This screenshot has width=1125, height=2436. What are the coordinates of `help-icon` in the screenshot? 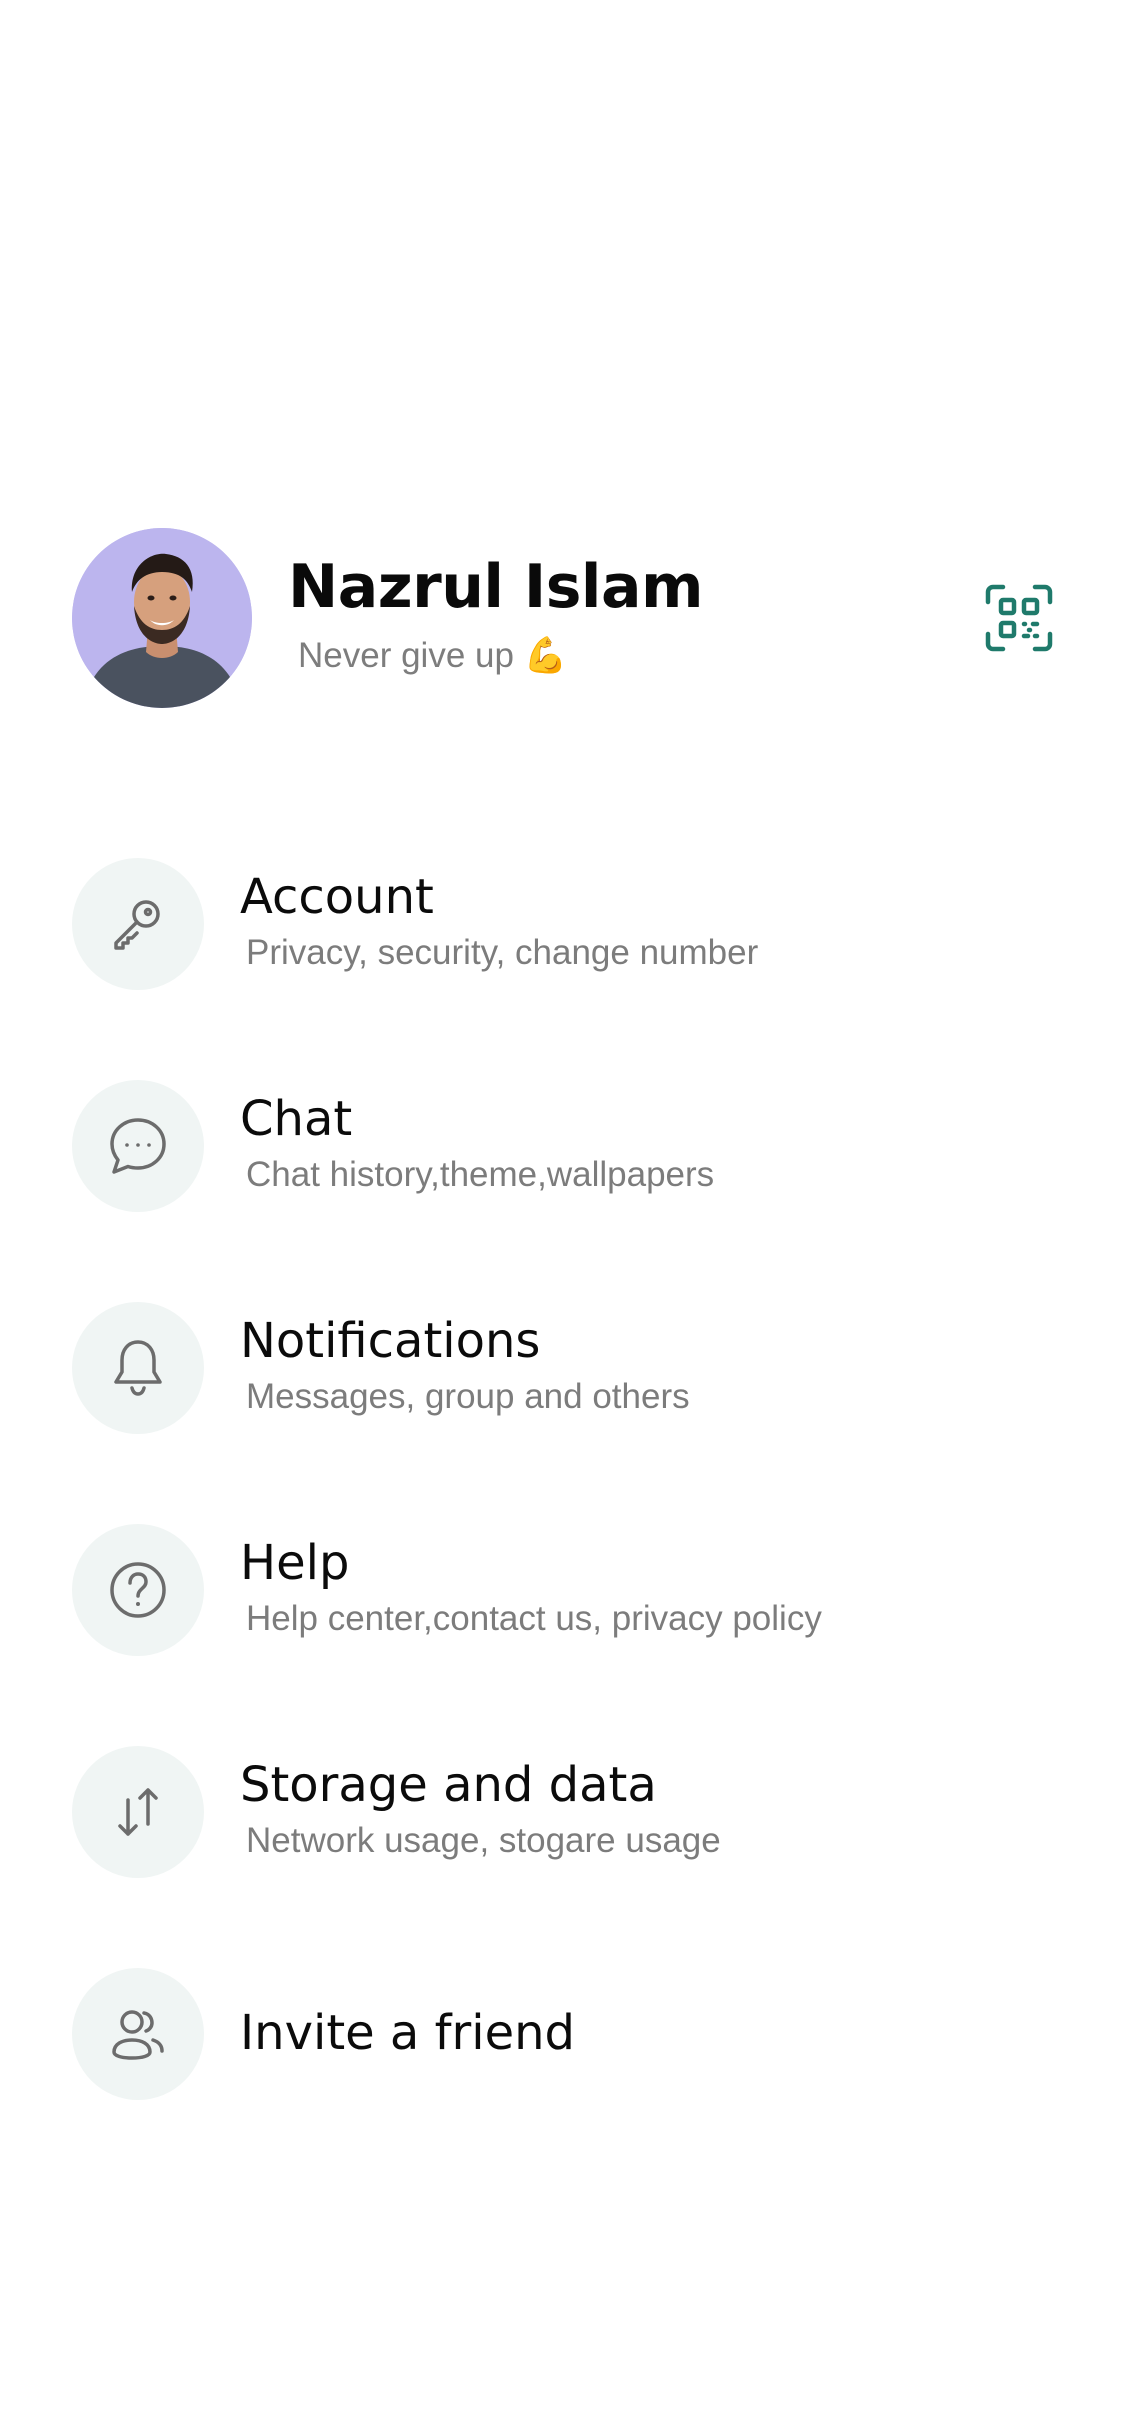 It's located at (138, 1590).